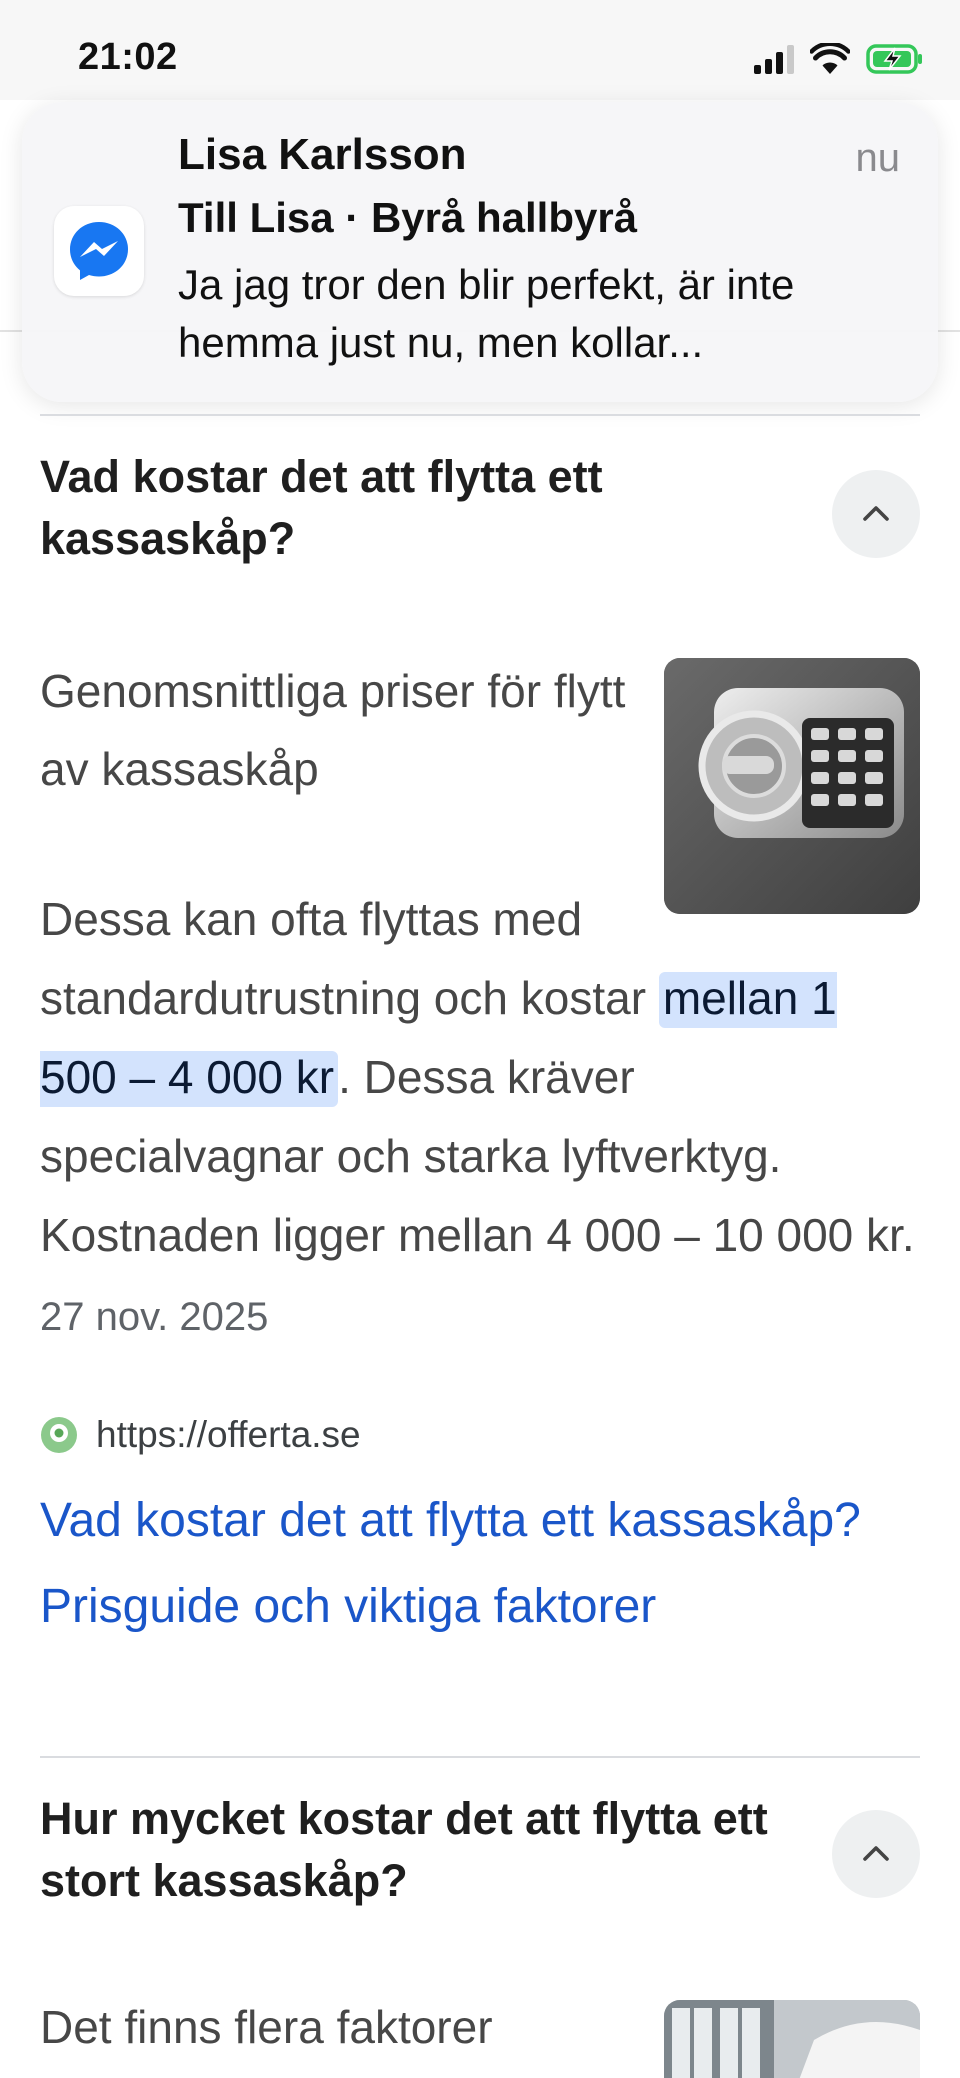 The width and height of the screenshot is (960, 2078). Describe the element at coordinates (878, 158) in the screenshot. I see `notification-time: nu` at that location.